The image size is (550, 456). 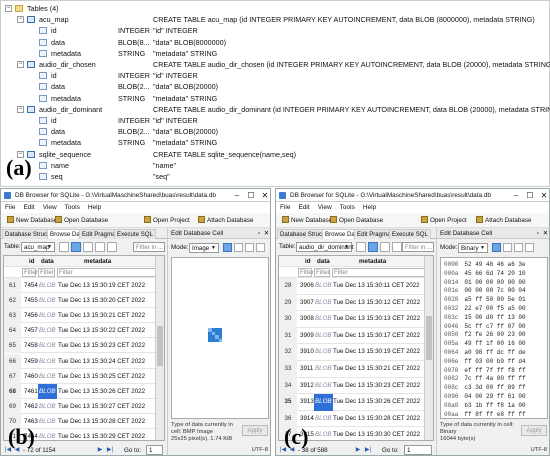 I want to click on grid-scrollbar, so click(x=428, y=348).